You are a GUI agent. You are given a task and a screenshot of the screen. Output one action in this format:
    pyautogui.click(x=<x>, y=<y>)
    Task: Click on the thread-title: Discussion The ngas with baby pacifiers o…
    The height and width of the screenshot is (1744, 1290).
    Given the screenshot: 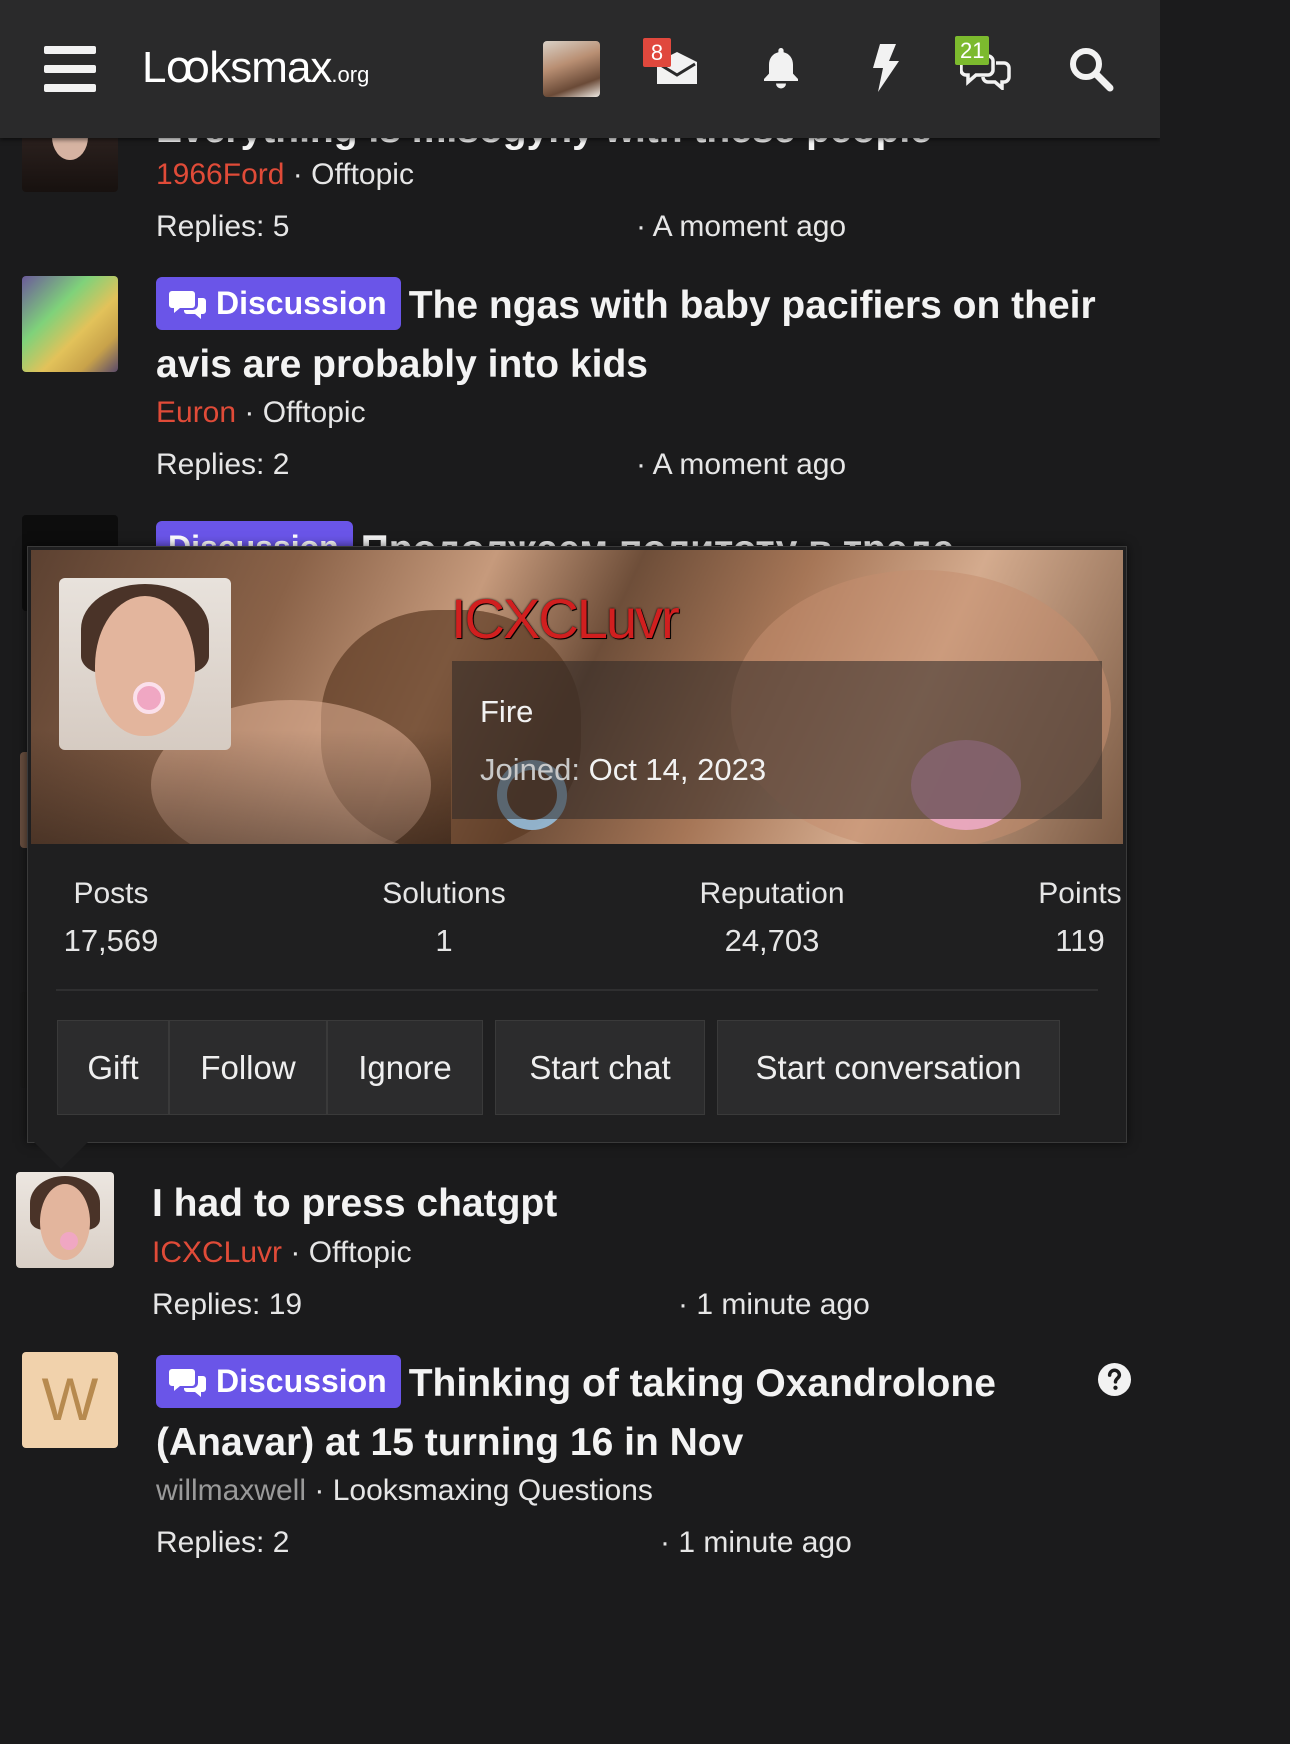 What is the action you would take?
    pyautogui.click(x=636, y=335)
    